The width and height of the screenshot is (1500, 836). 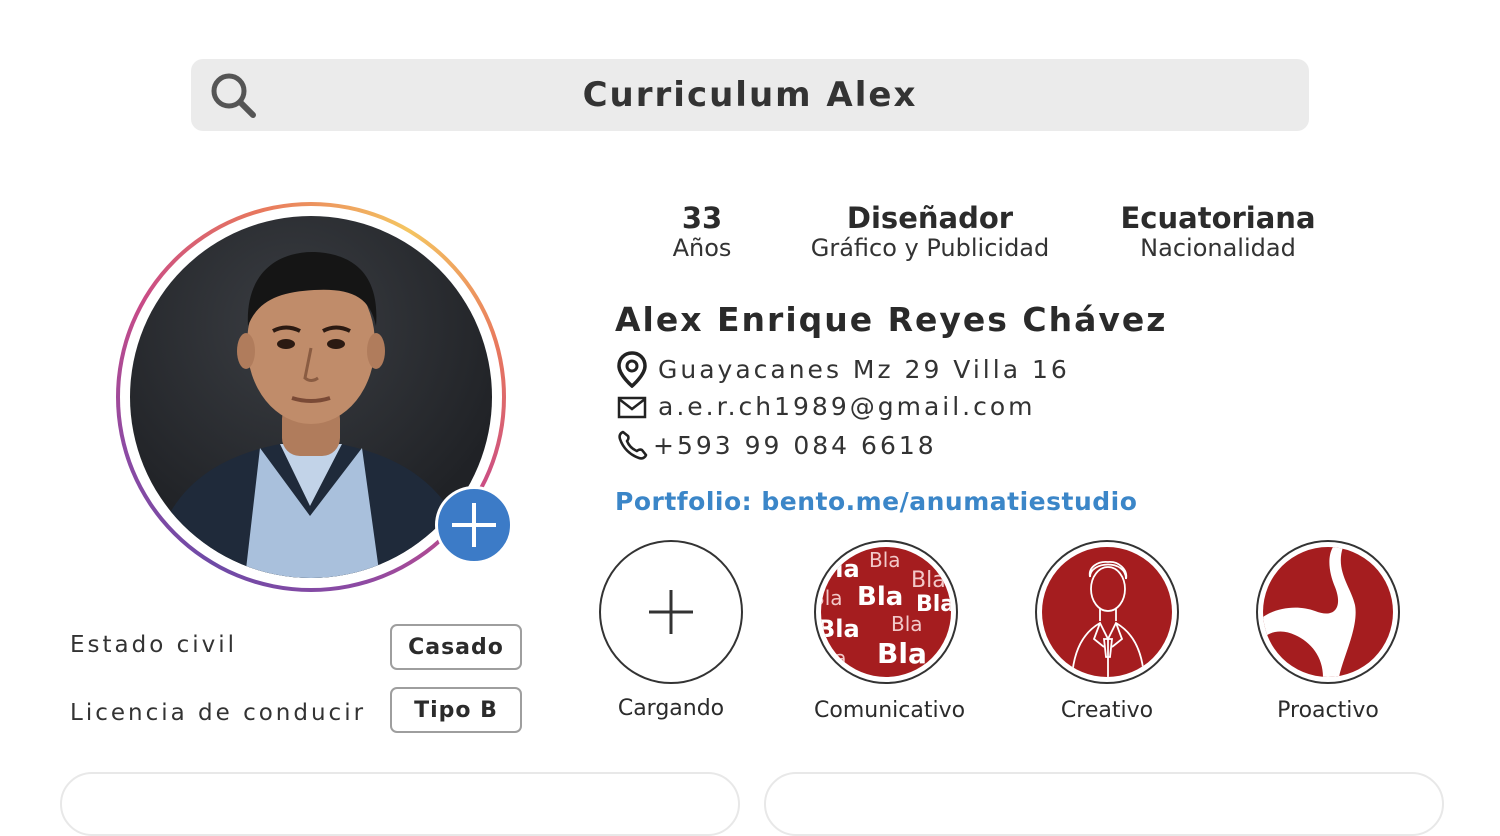 I want to click on detail-value-estado-civil: Casado, so click(x=456, y=647).